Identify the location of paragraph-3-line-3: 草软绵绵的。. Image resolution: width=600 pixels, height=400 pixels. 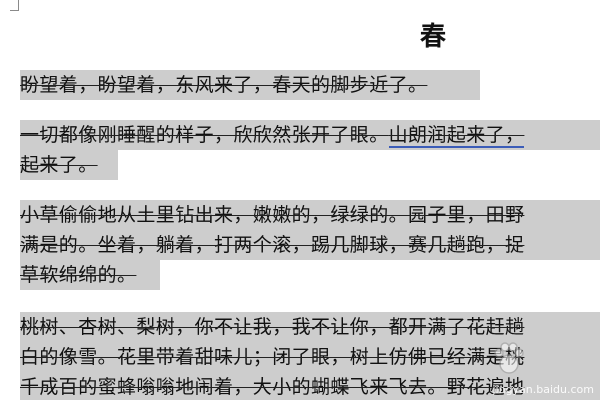
(90, 275).